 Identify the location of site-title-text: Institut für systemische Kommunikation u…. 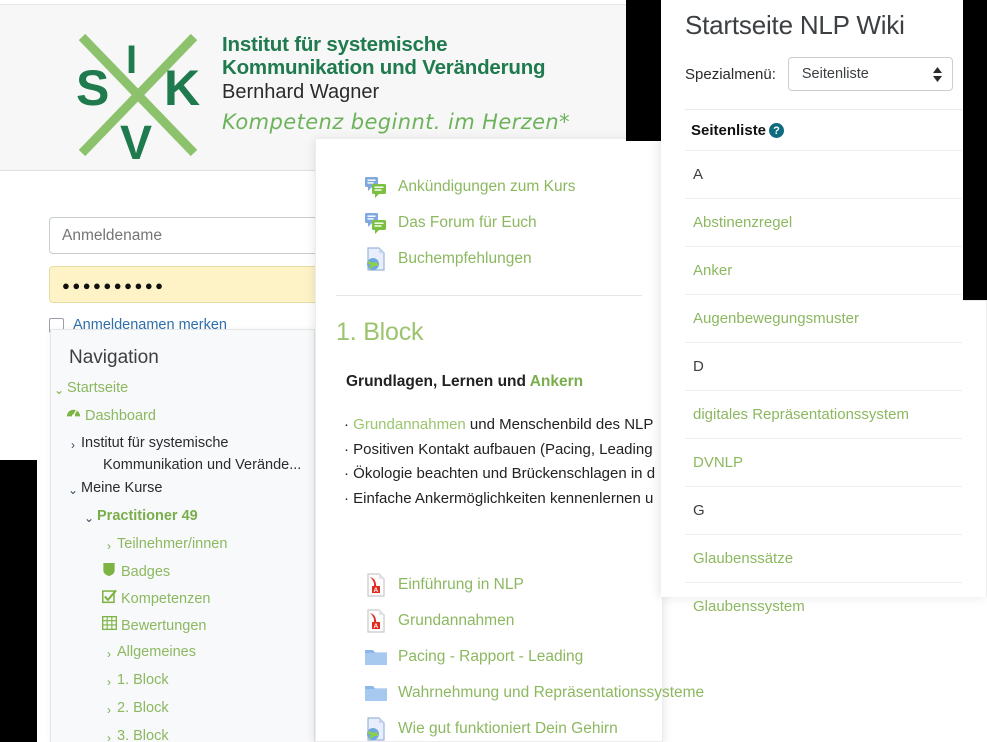
(422, 83).